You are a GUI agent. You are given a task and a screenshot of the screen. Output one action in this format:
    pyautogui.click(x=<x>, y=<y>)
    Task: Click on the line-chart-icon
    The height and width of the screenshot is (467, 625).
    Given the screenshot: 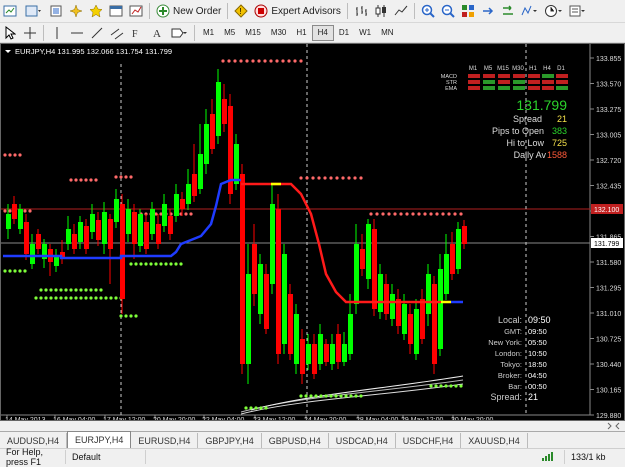 What is the action you would take?
    pyautogui.click(x=401, y=11)
    